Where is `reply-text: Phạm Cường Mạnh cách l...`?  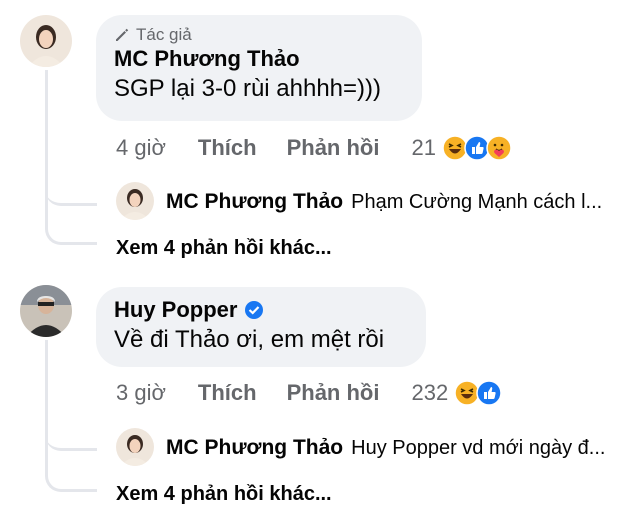
reply-text: Phạm Cường Mạnh cách l... is located at coordinates (477, 201).